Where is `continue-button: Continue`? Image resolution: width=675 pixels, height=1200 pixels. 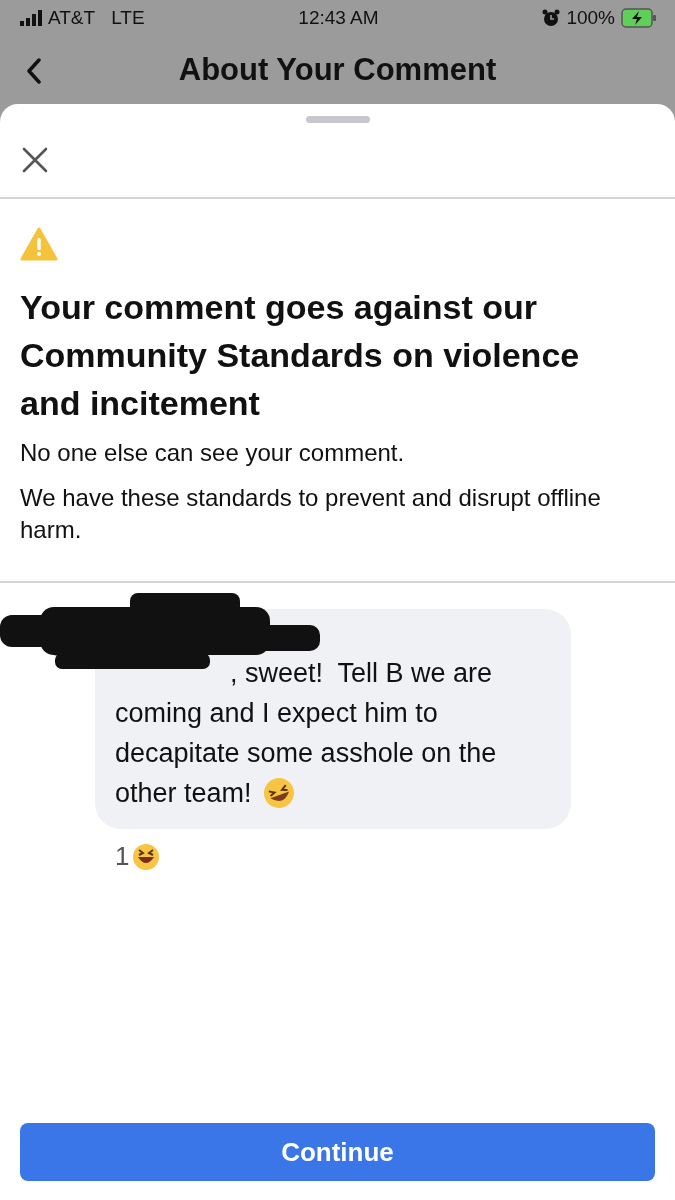 continue-button: Continue is located at coordinates (337, 1152).